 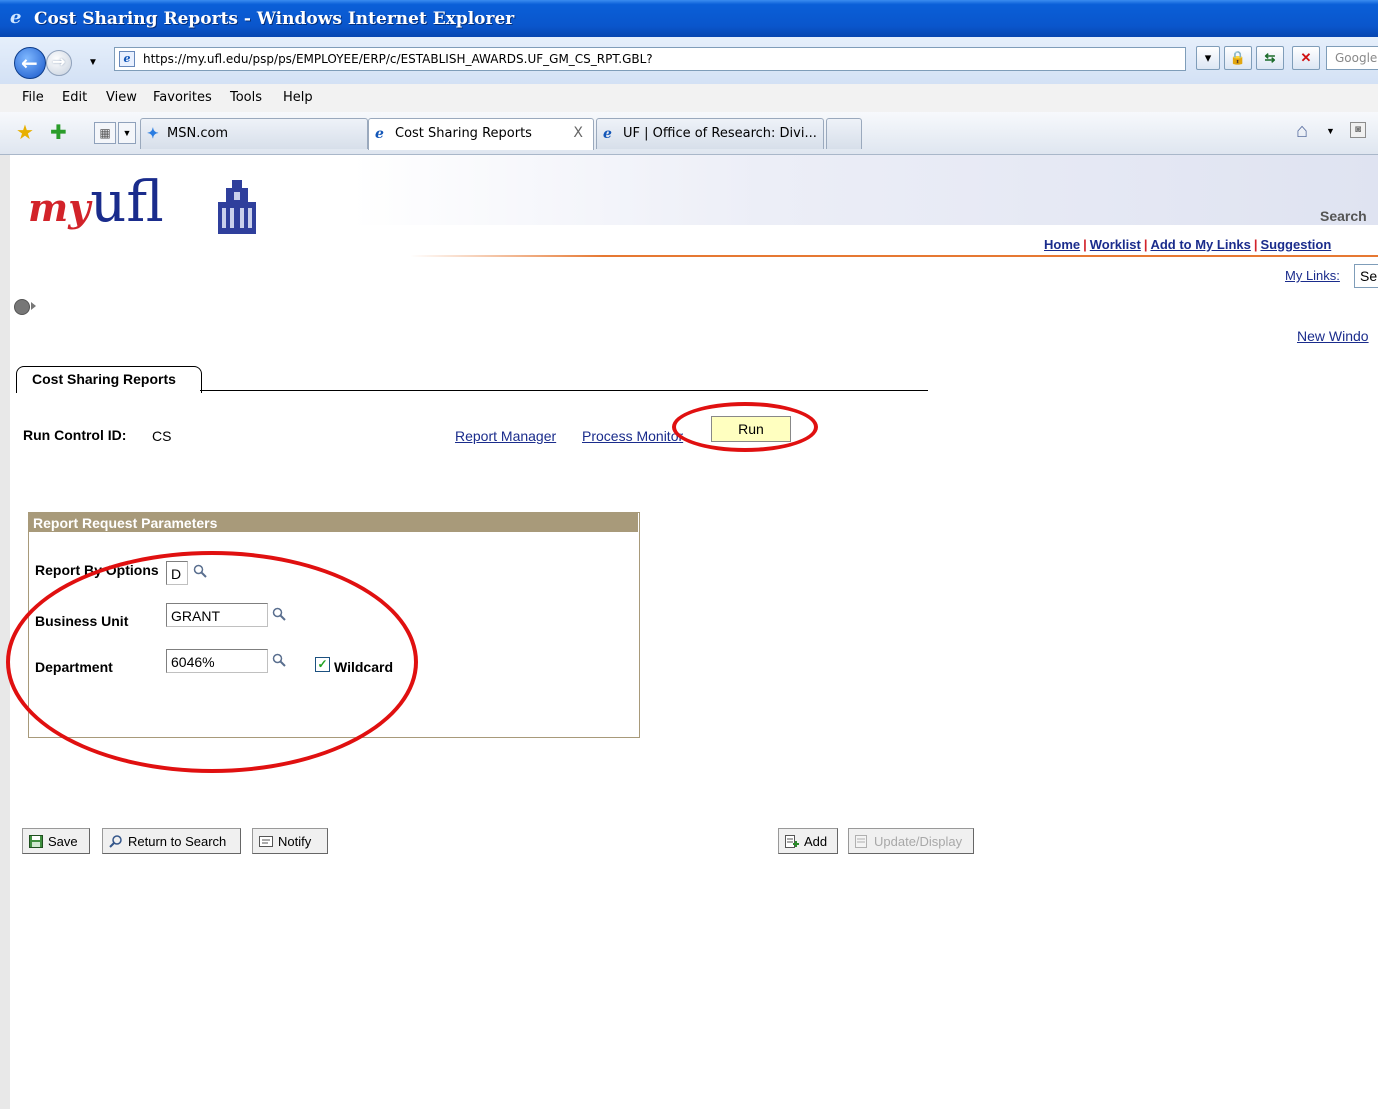 What do you see at coordinates (74, 97) in the screenshot?
I see `menu-edit: Edit` at bounding box center [74, 97].